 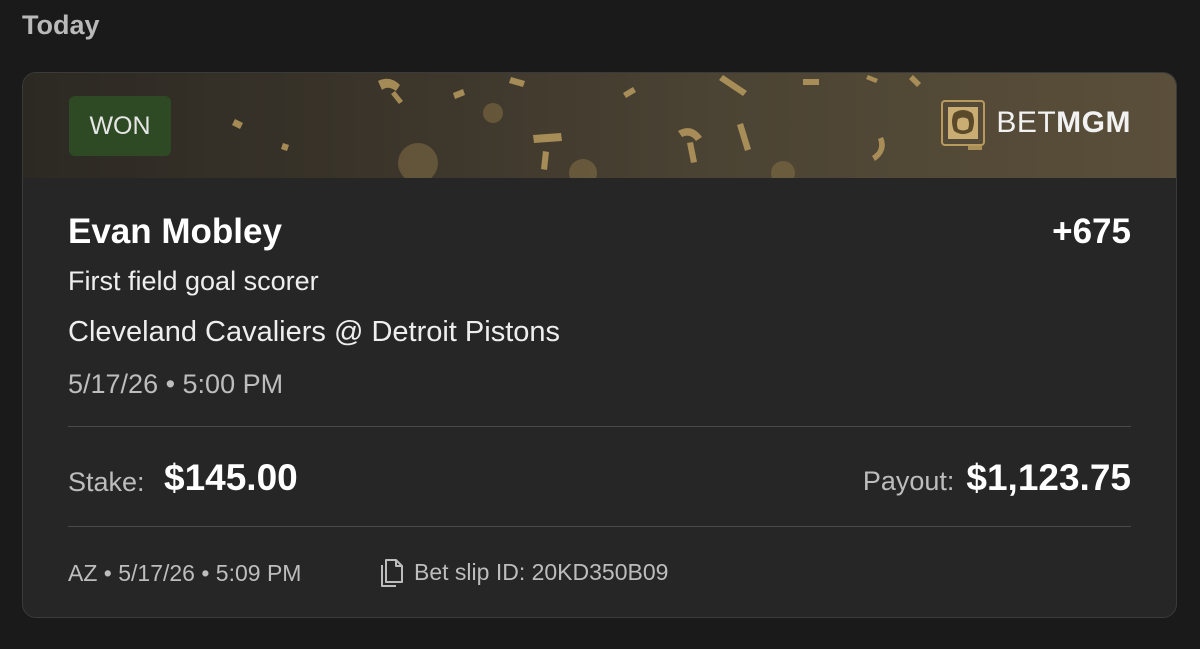 What do you see at coordinates (908, 481) in the screenshot?
I see `payout-label: Payout:` at bounding box center [908, 481].